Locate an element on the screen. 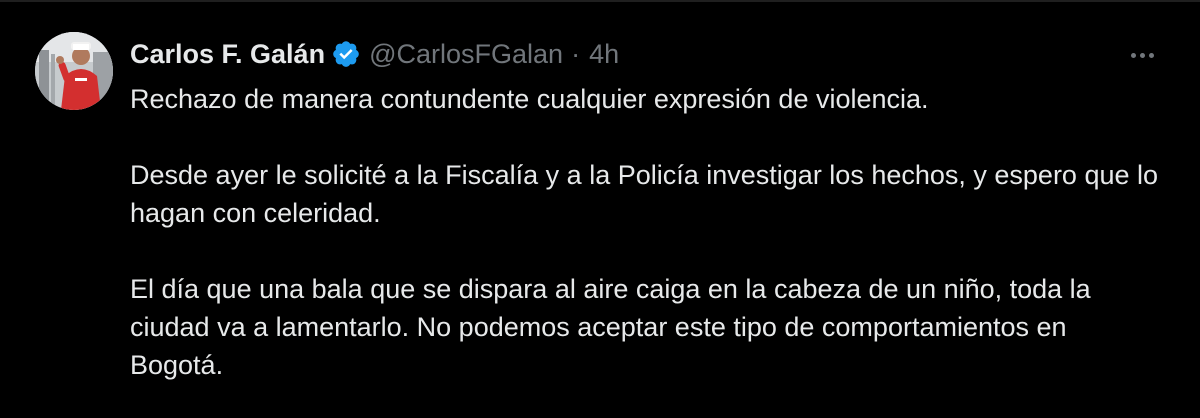 Image resolution: width=1200 pixels, height=418 pixels. divider is located at coordinates (600, 1).